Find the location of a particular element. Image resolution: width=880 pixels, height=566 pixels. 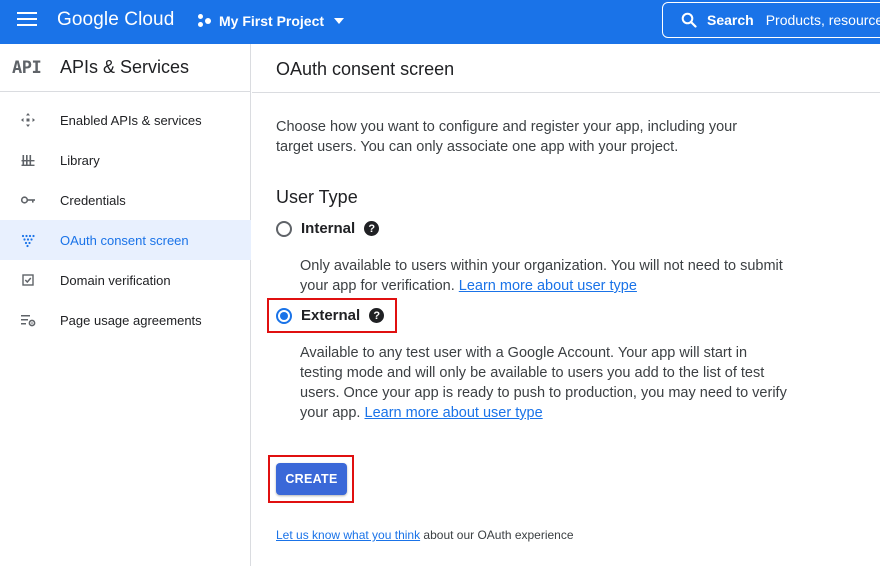

library-icon is located at coordinates (28, 160).